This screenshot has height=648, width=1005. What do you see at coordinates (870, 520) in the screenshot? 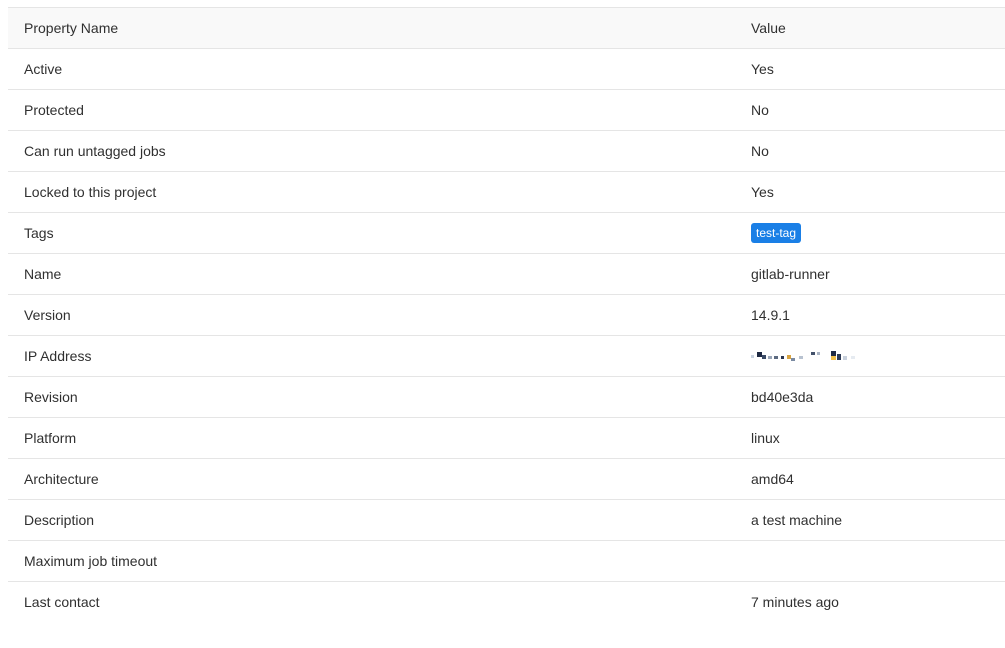
I see `property-value: a test machine` at bounding box center [870, 520].